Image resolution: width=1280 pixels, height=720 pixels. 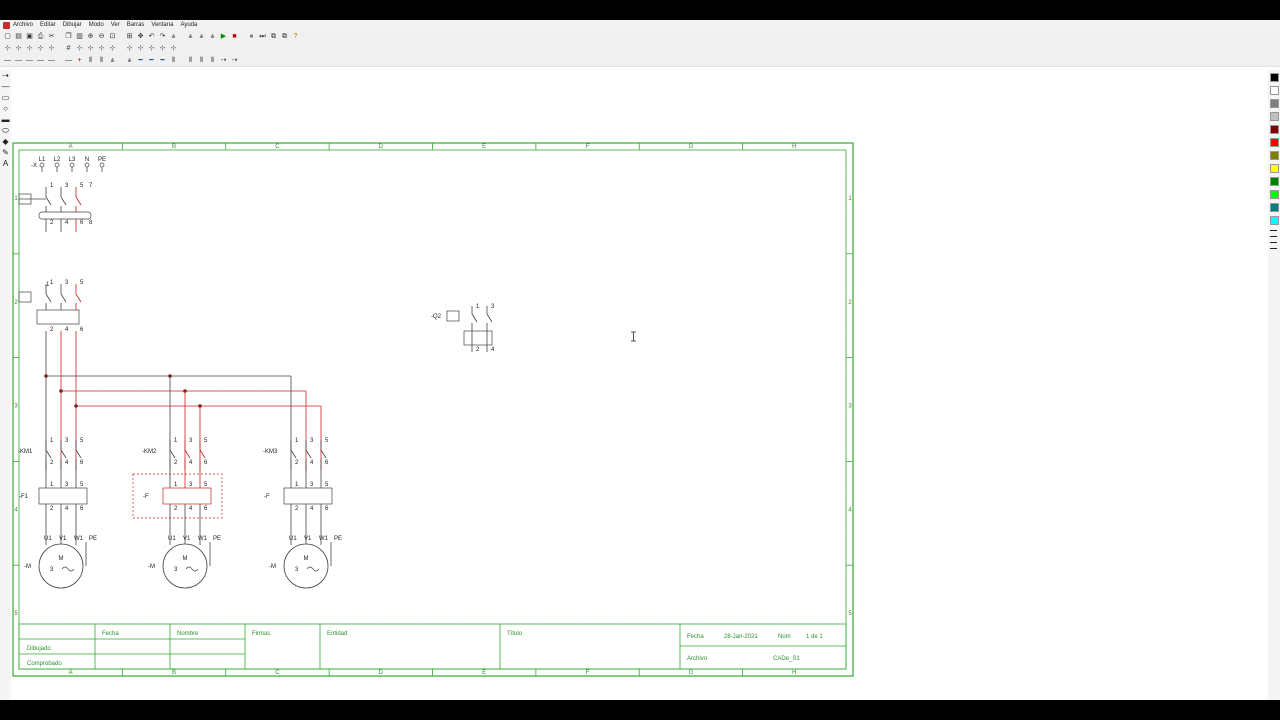 What do you see at coordinates (72, 25) in the screenshot?
I see `menu-dibujar: Dibujar` at bounding box center [72, 25].